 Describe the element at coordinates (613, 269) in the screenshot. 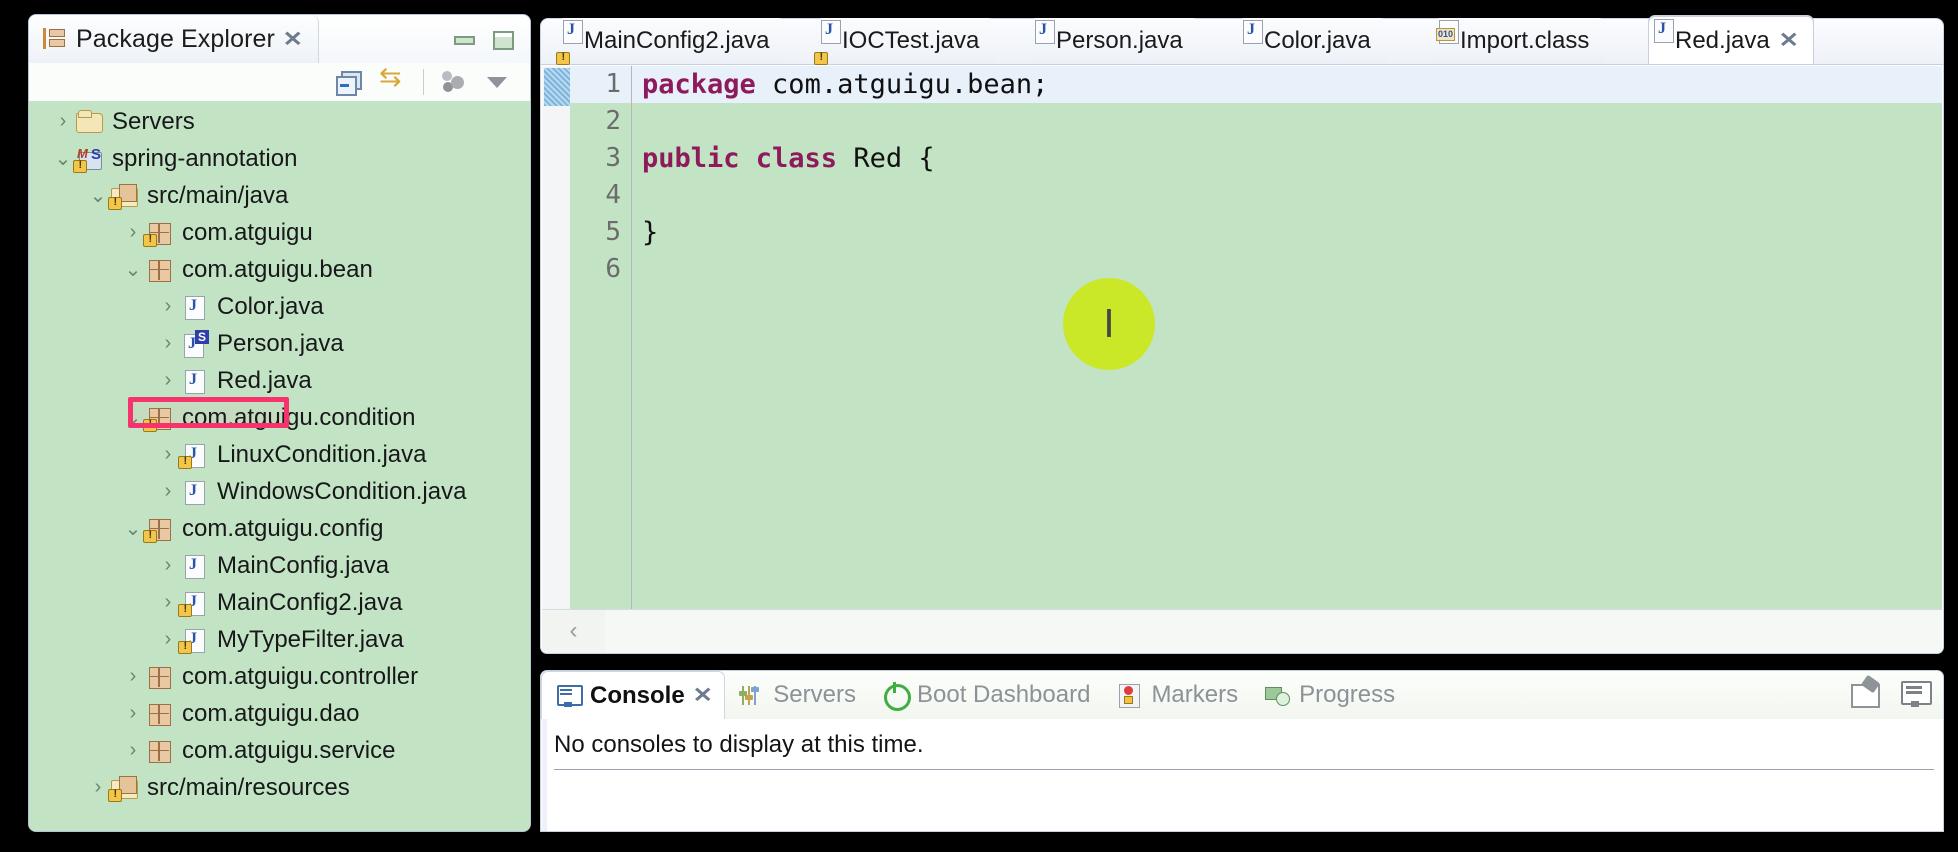

I see `line-number: 6` at that location.